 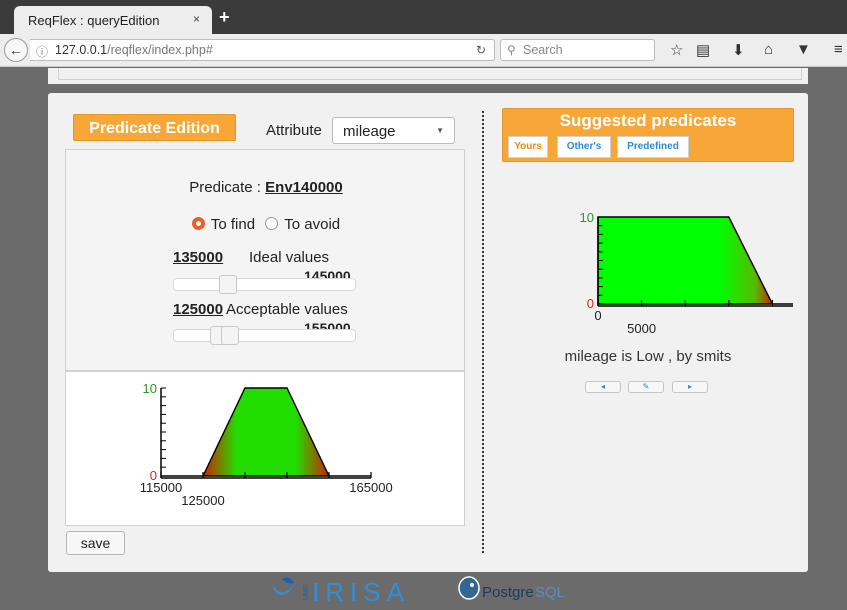 What do you see at coordinates (42, 51) in the screenshot?
I see `info-icon: ⓘ` at bounding box center [42, 51].